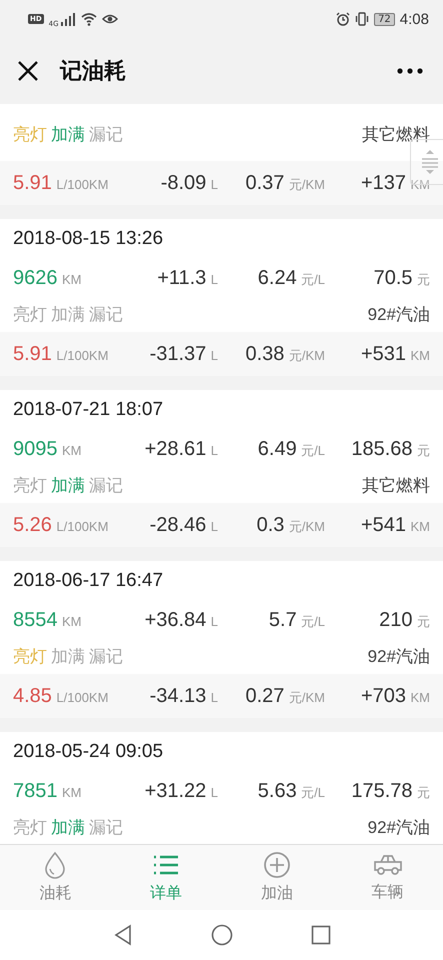 This screenshot has height=960, width=443. Describe the element at coordinates (290, 791) in the screenshot. I see `unit-price-value: 5.63 元/L` at that location.